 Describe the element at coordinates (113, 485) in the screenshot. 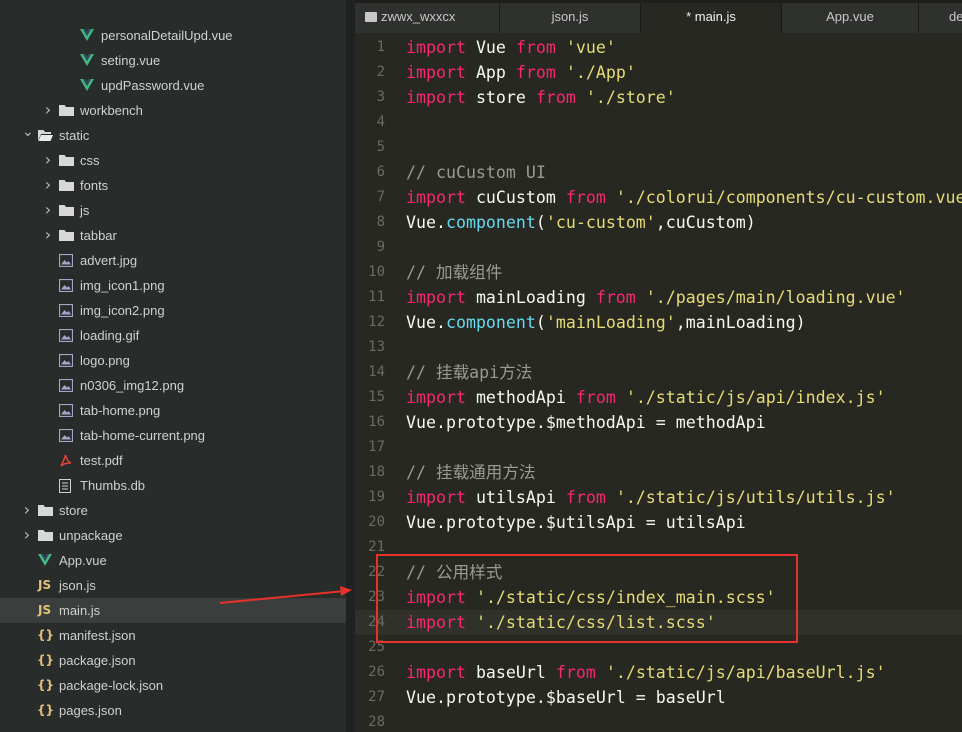

I see `tree-item-label: Thumbs.db` at that location.